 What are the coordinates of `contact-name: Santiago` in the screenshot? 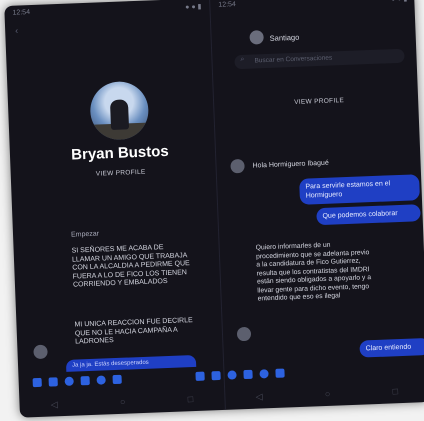 It's located at (284, 37).